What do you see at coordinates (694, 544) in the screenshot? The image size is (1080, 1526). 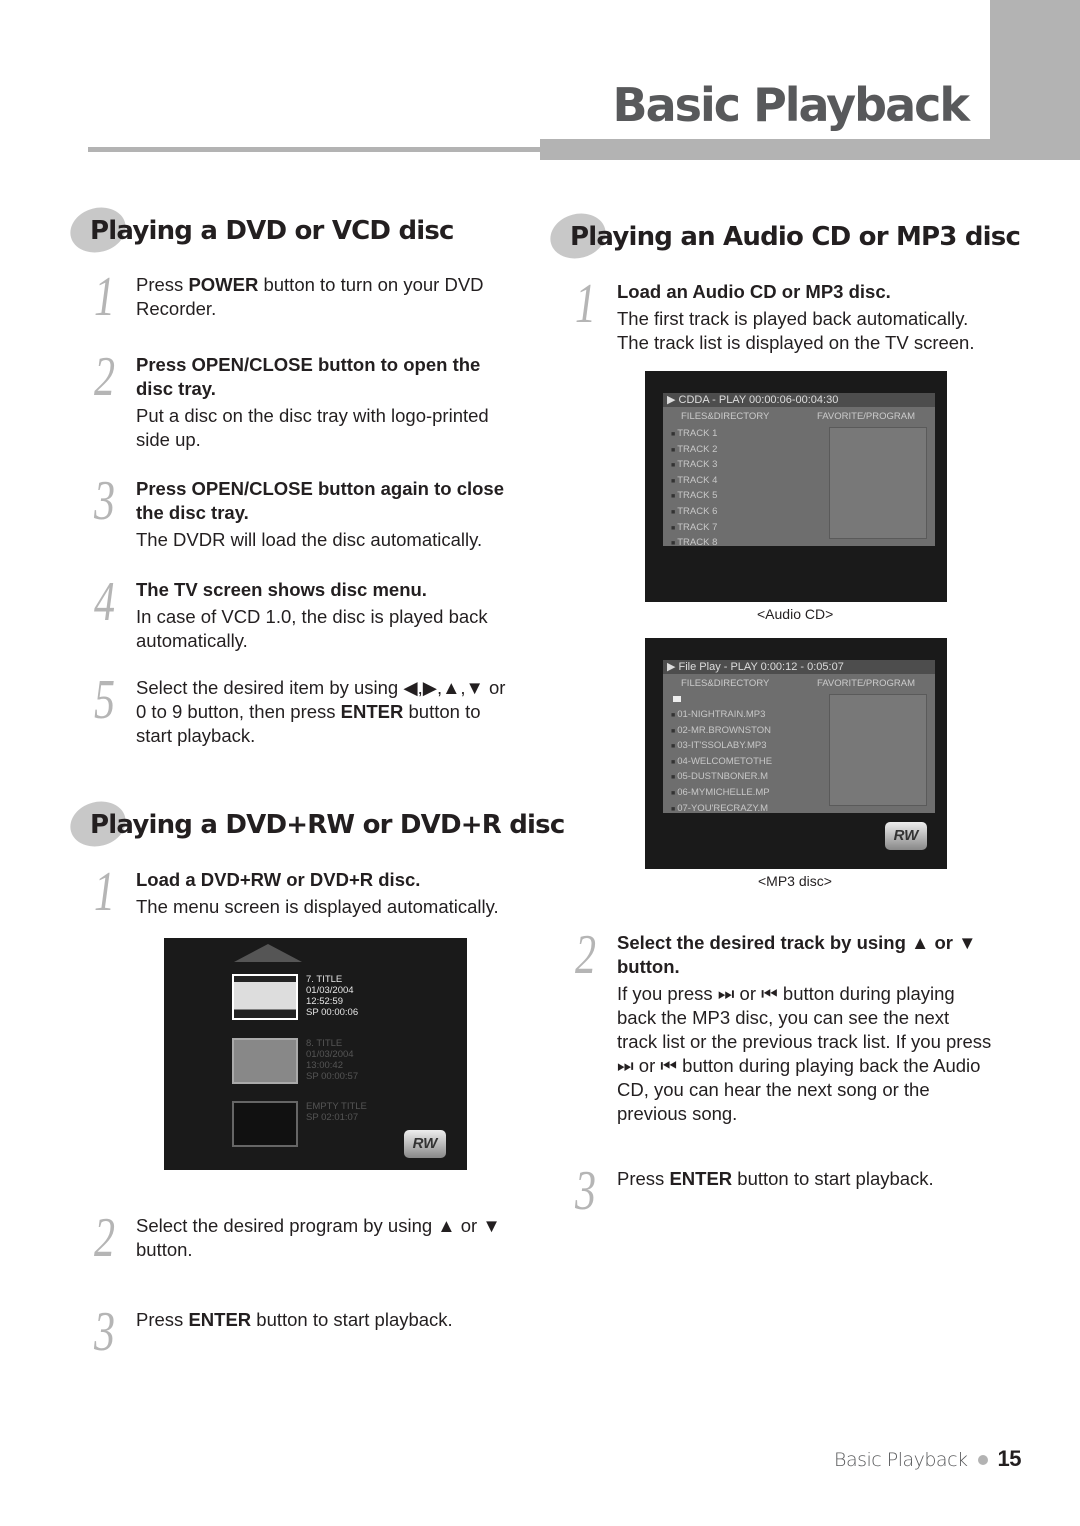 I see `track-item: TRACK 8` at bounding box center [694, 544].